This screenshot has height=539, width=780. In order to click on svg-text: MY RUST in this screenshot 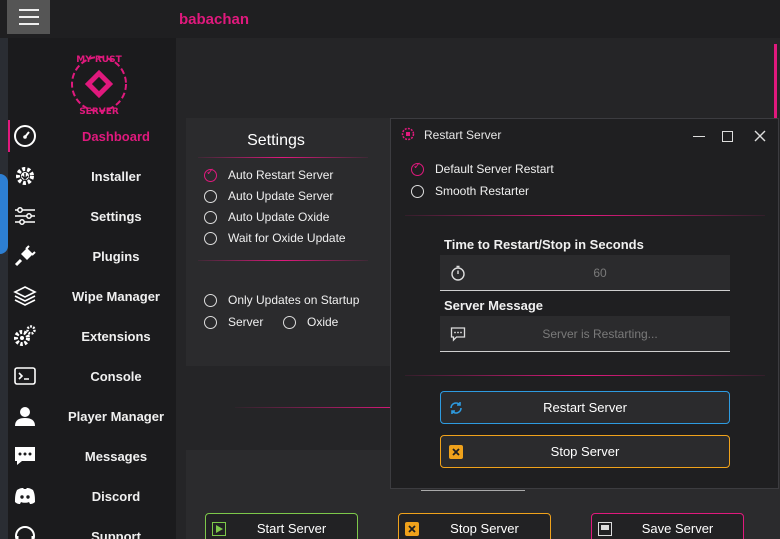, I will do `click(99, 60)`.